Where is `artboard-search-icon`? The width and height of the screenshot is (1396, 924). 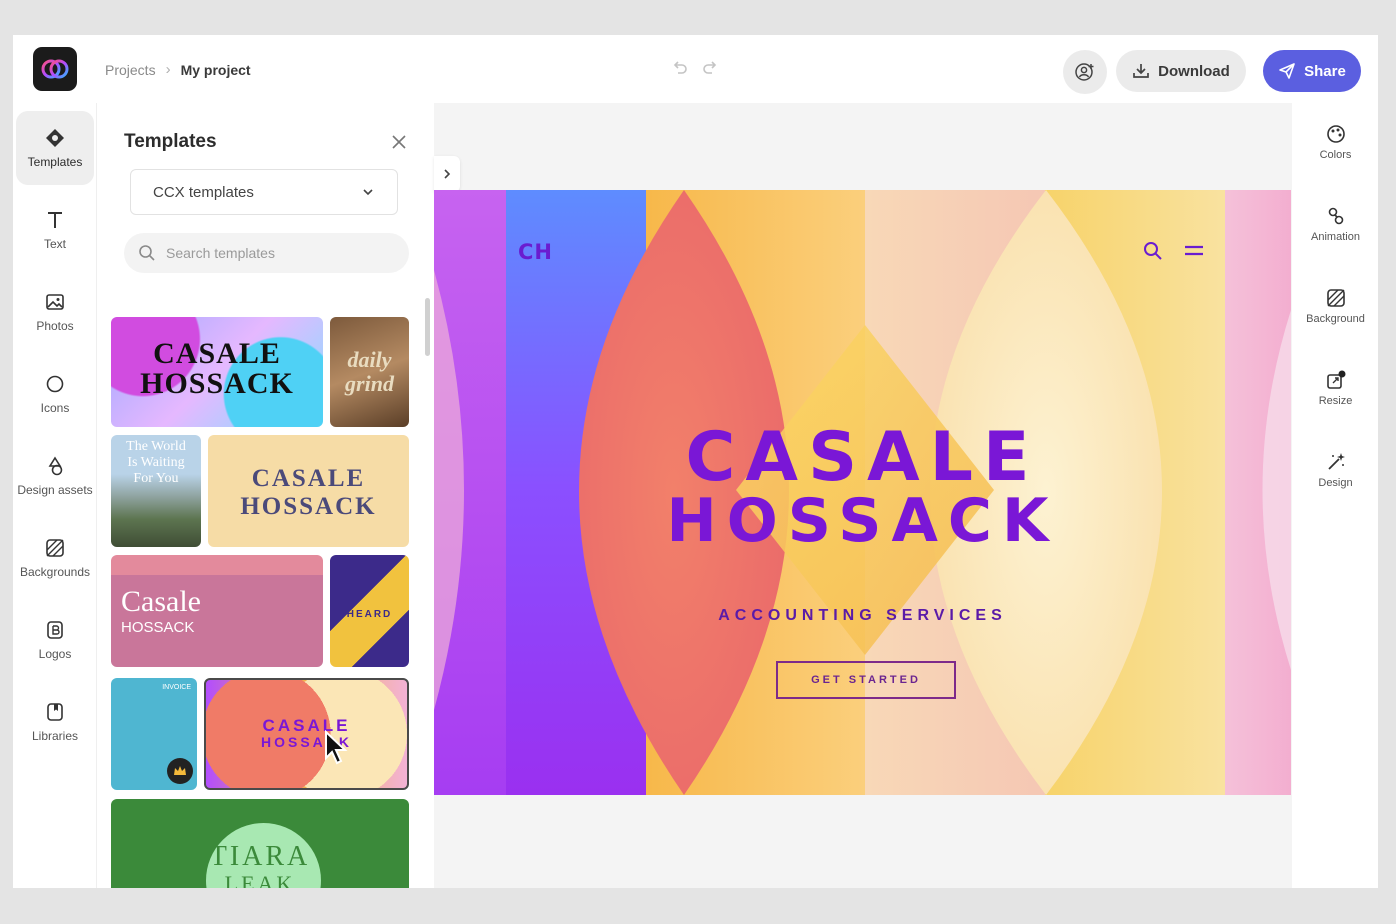 artboard-search-icon is located at coordinates (1153, 251).